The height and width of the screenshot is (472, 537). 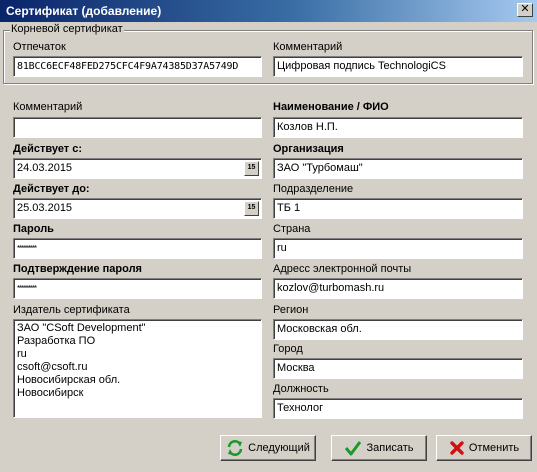 I want to click on refresh-arrows-icon, so click(x=235, y=448).